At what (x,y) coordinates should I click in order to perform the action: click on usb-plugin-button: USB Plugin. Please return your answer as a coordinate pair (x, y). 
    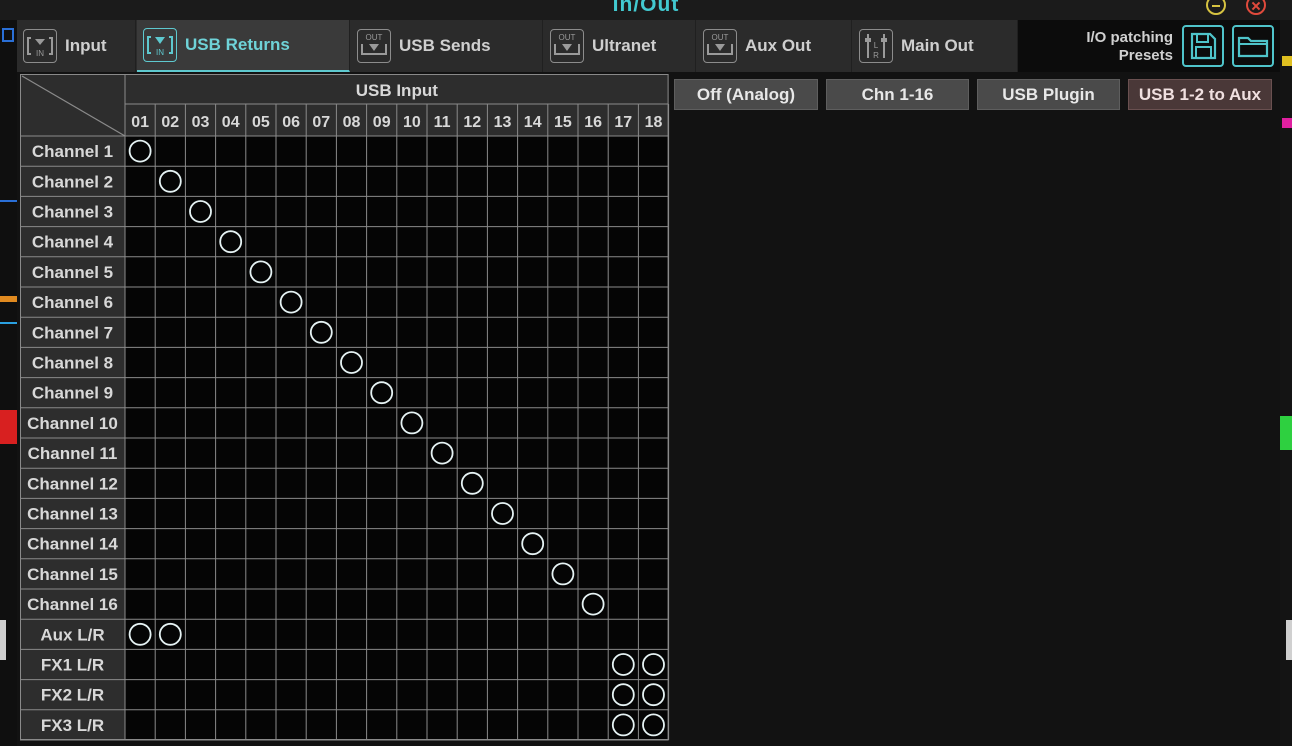
    Looking at the image, I should click on (1048, 94).